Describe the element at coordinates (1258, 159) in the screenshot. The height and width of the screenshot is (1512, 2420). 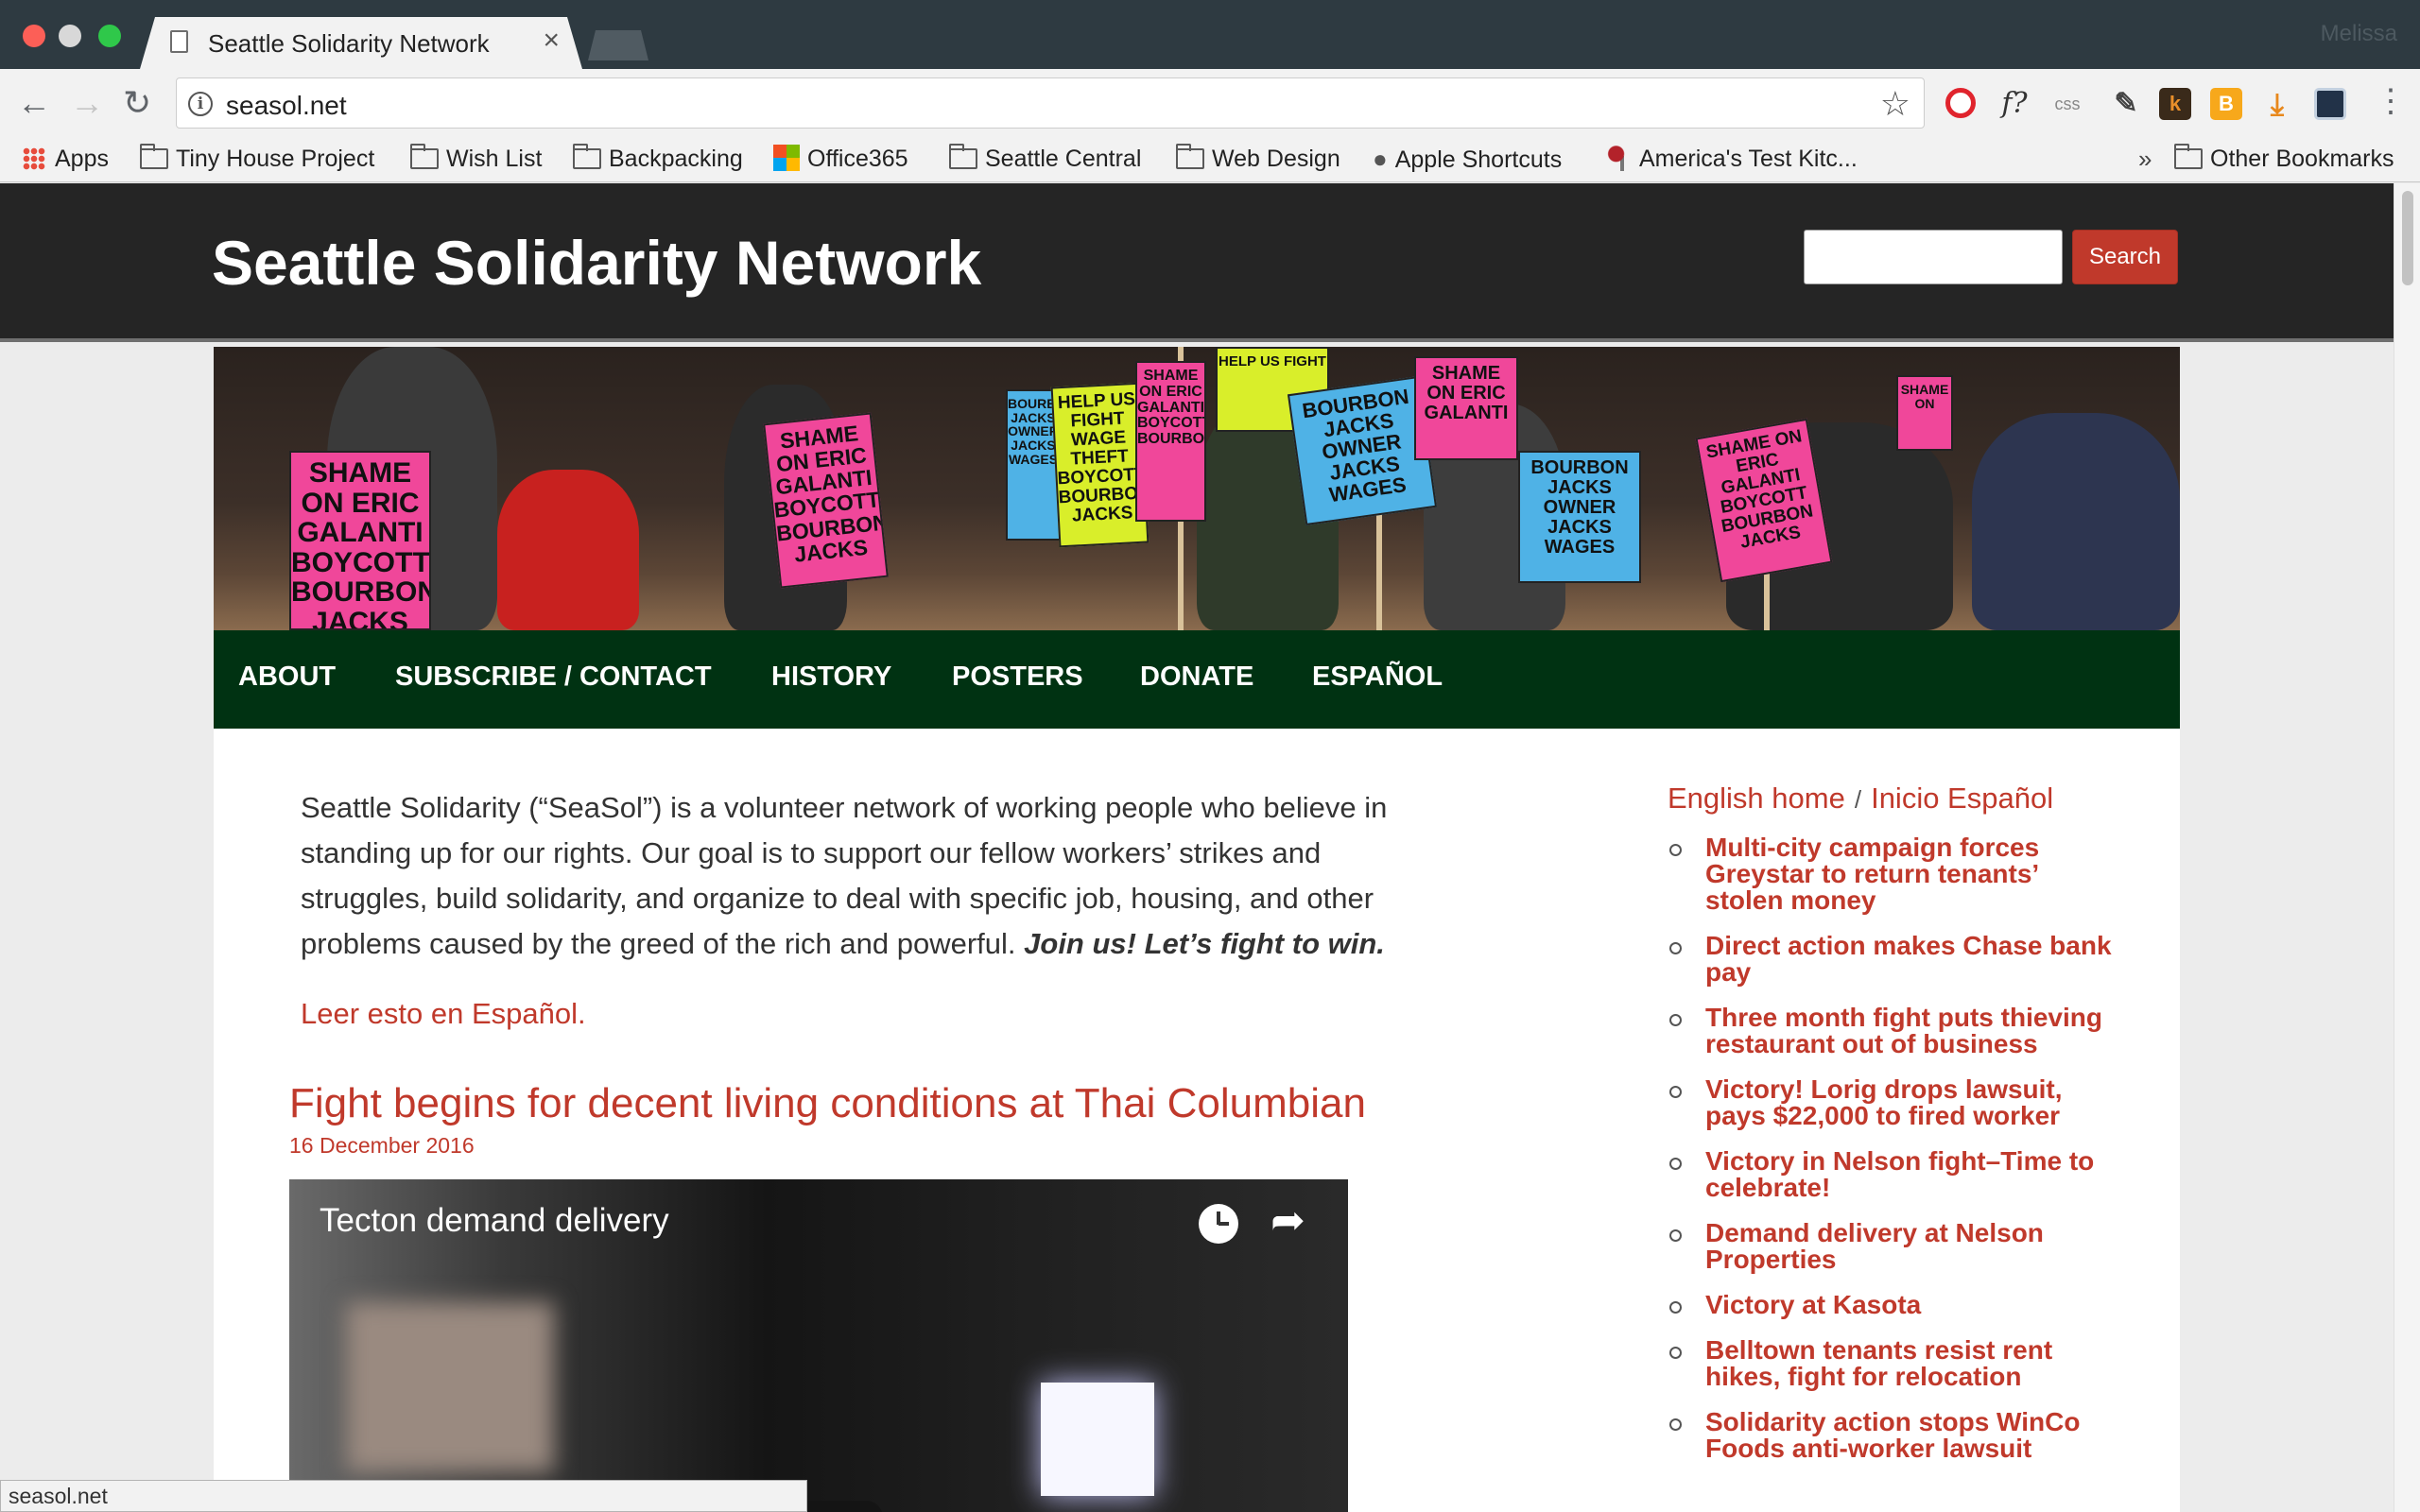
I see `bookmark-web-design: Web Design` at that location.